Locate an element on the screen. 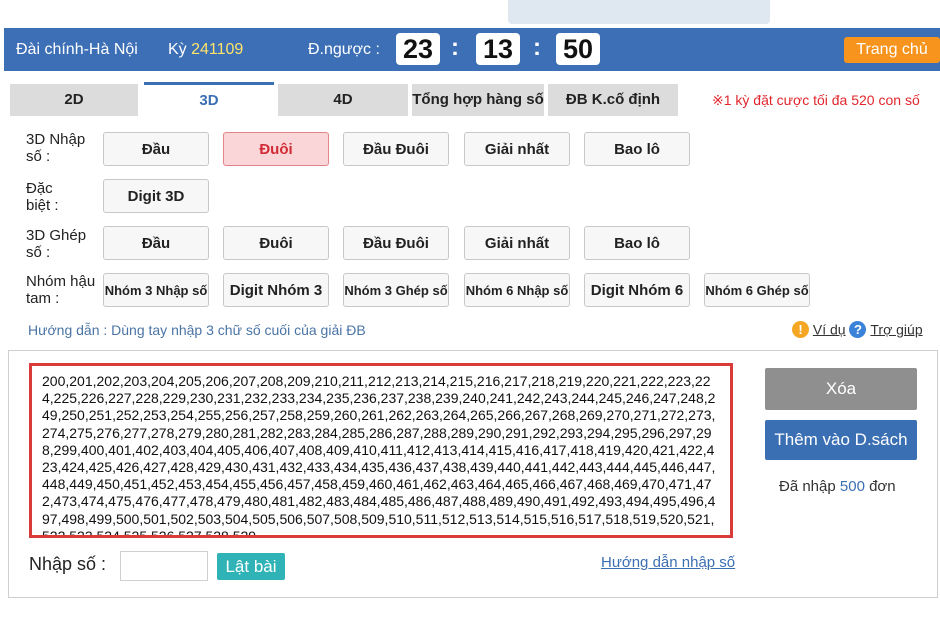 This screenshot has width=940, height=620. tab-db-k-co-dinh: ĐB K.cố định is located at coordinates (613, 100).